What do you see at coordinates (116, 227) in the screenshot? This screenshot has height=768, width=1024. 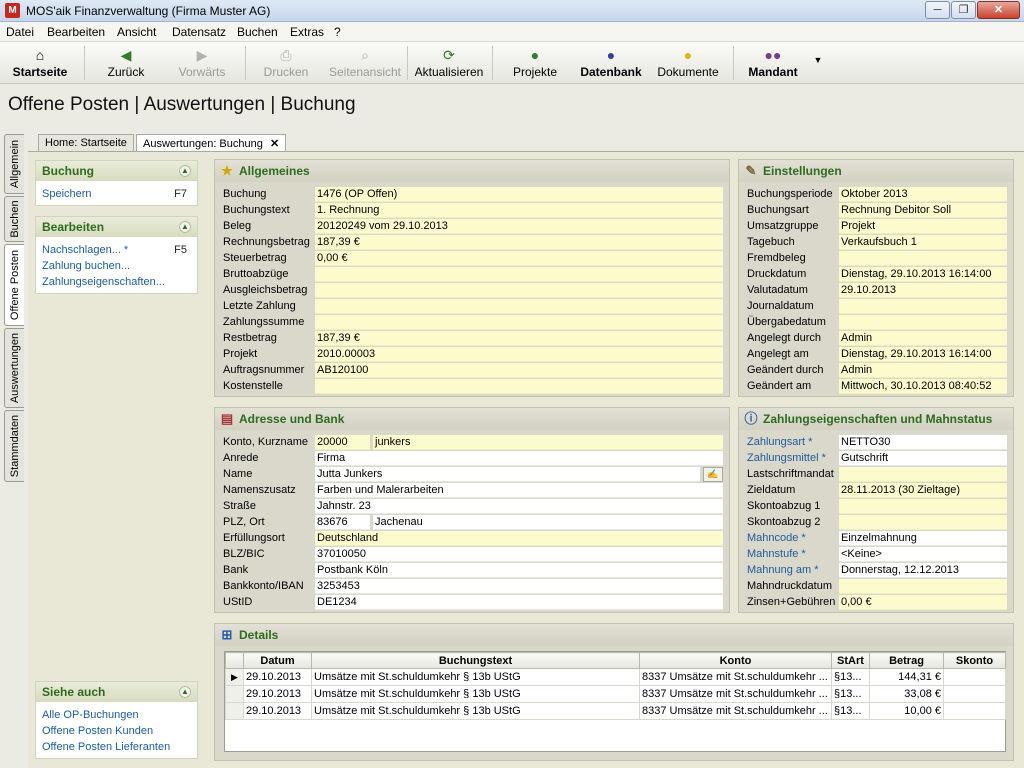 I see `sidebar-bearbeiten-header: Bearbeiten ▲` at bounding box center [116, 227].